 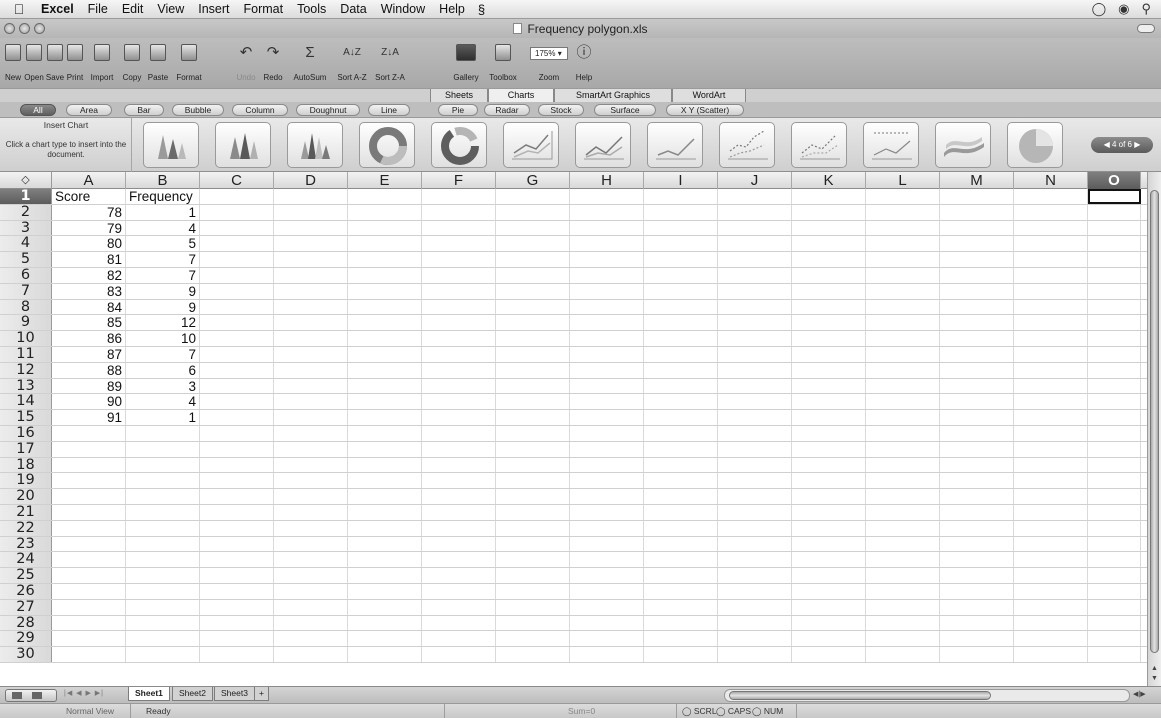 What do you see at coordinates (17, 695) in the screenshot?
I see `normal-view-icon` at bounding box center [17, 695].